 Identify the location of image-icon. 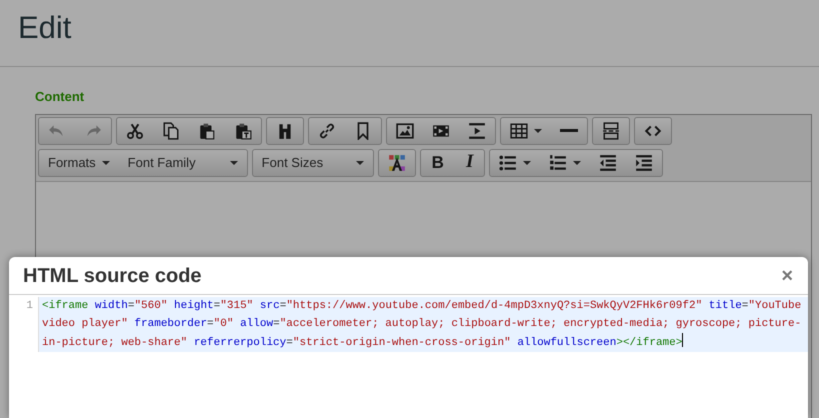
(405, 131).